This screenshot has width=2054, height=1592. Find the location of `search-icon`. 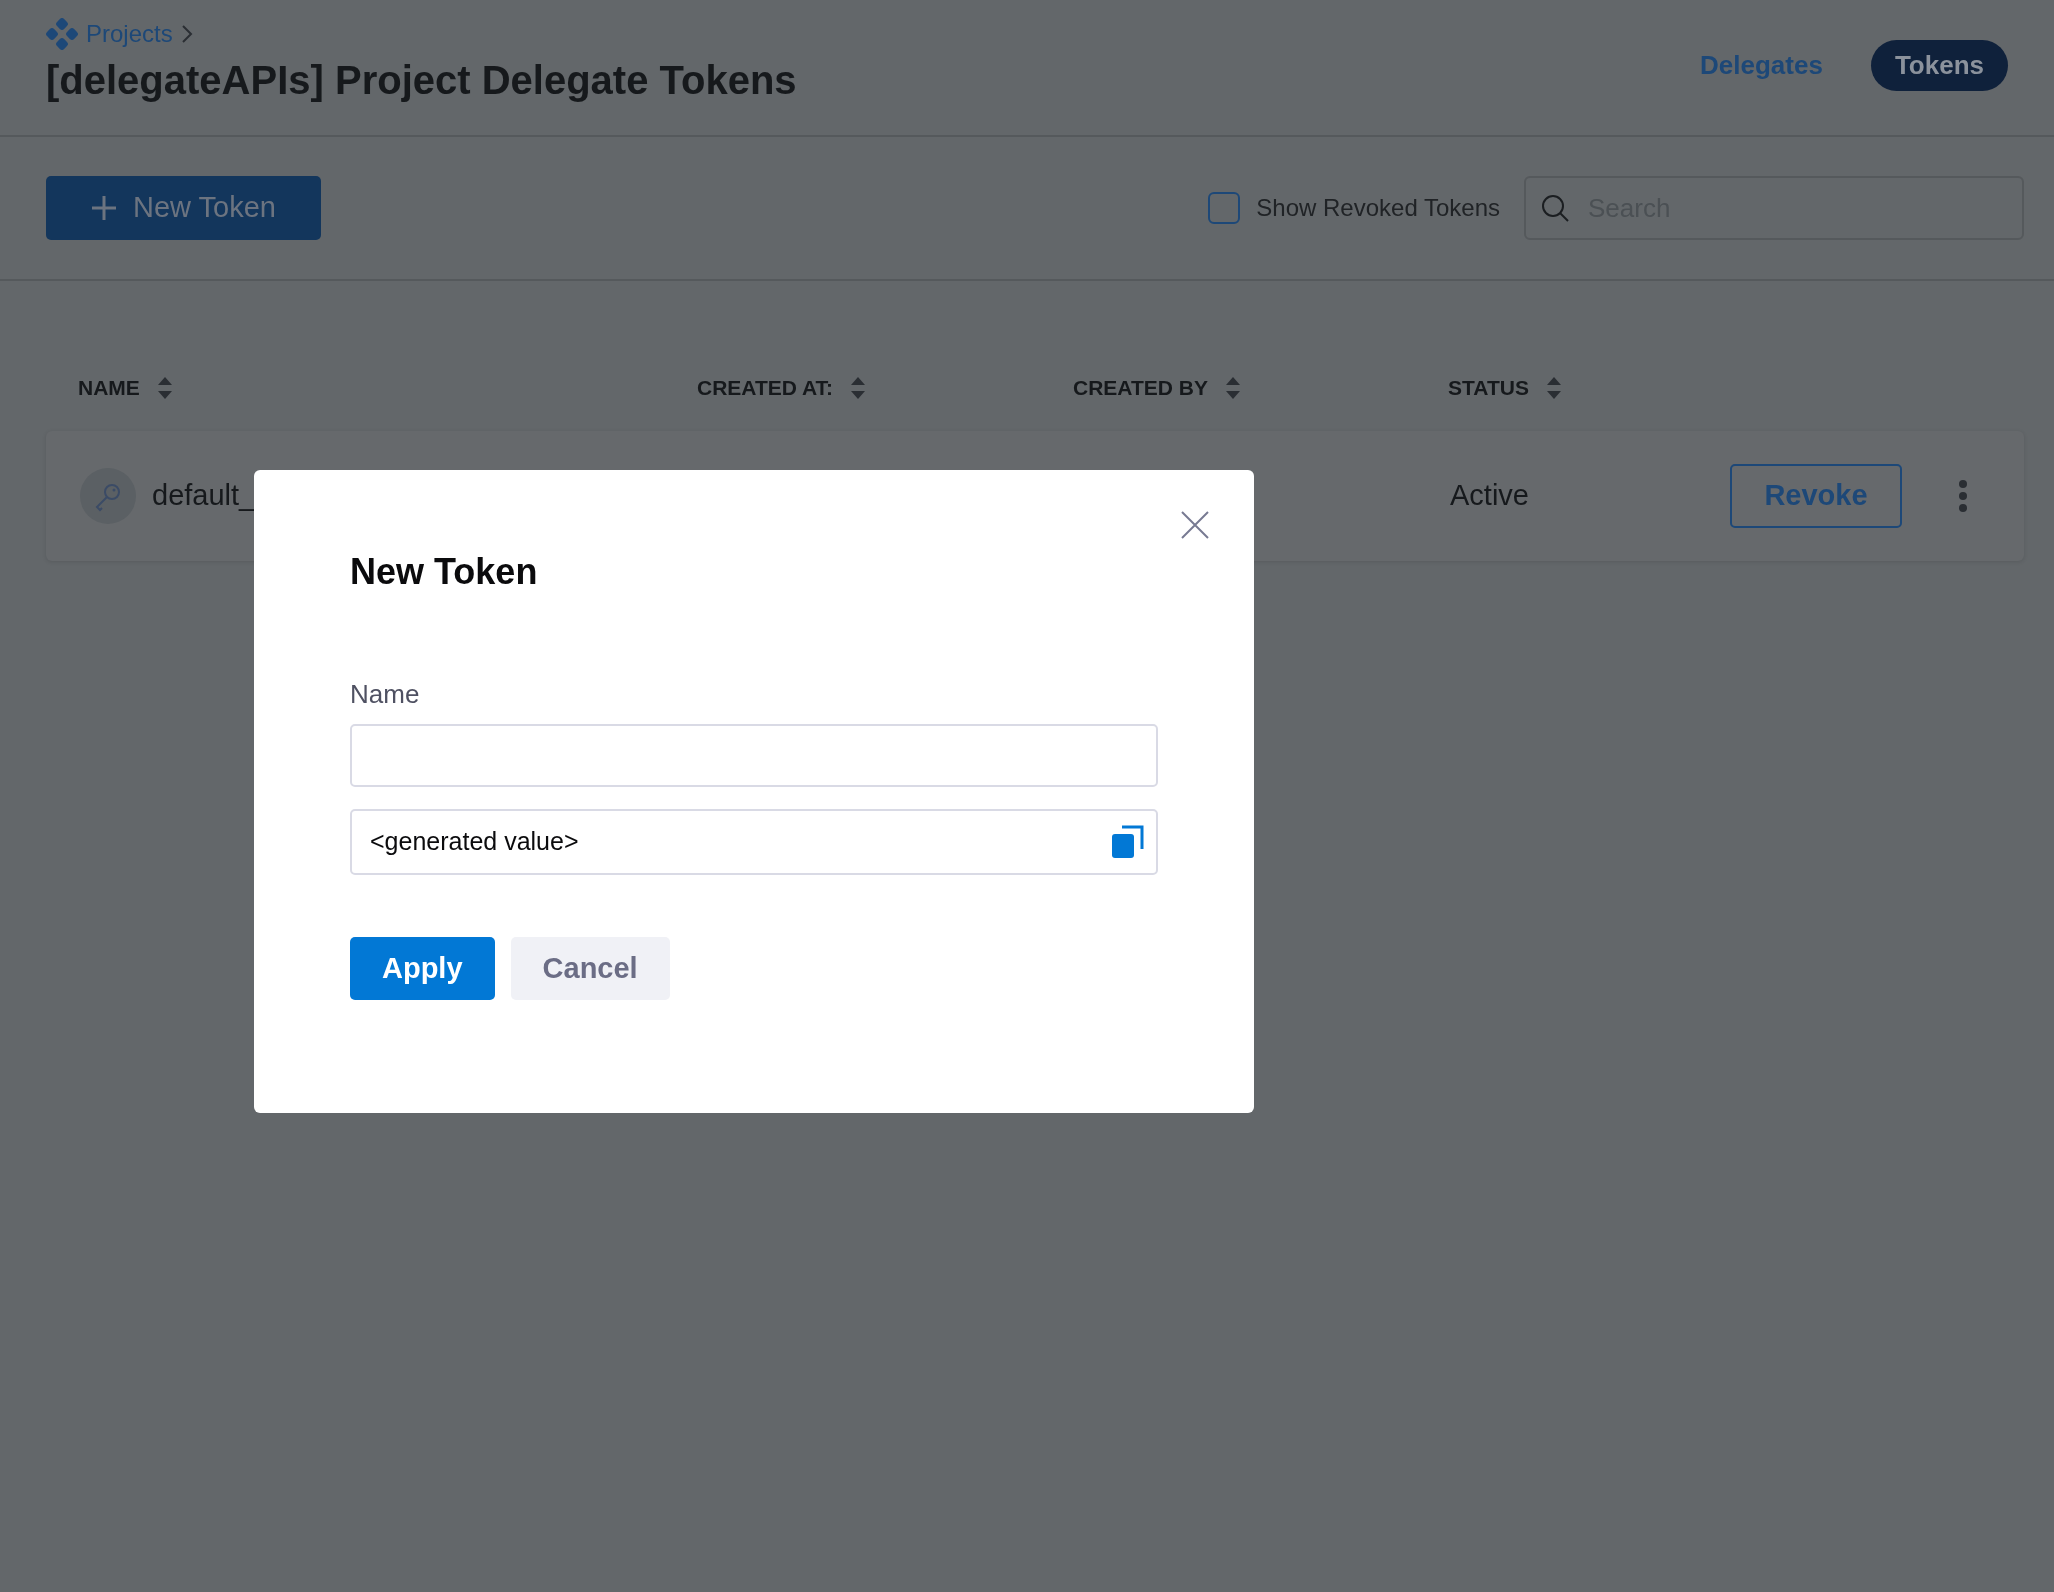

search-icon is located at coordinates (1555, 208).